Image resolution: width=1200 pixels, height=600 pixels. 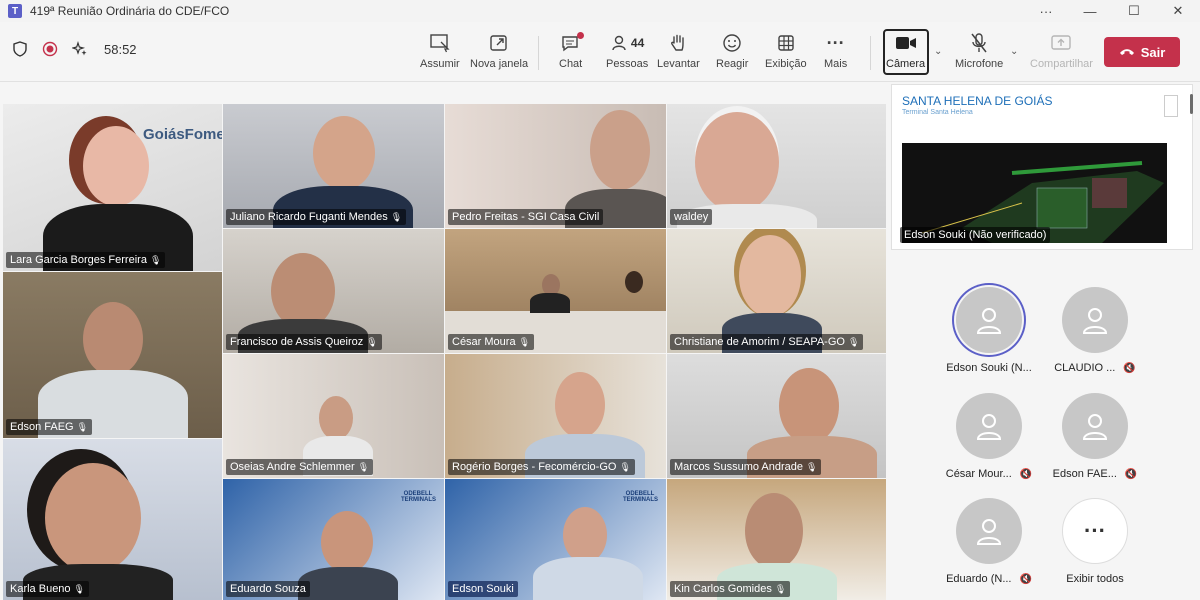 I want to click on participant-name-tag: Lara Garcia Borges Ferreira 🎙, so click(x=86, y=260).